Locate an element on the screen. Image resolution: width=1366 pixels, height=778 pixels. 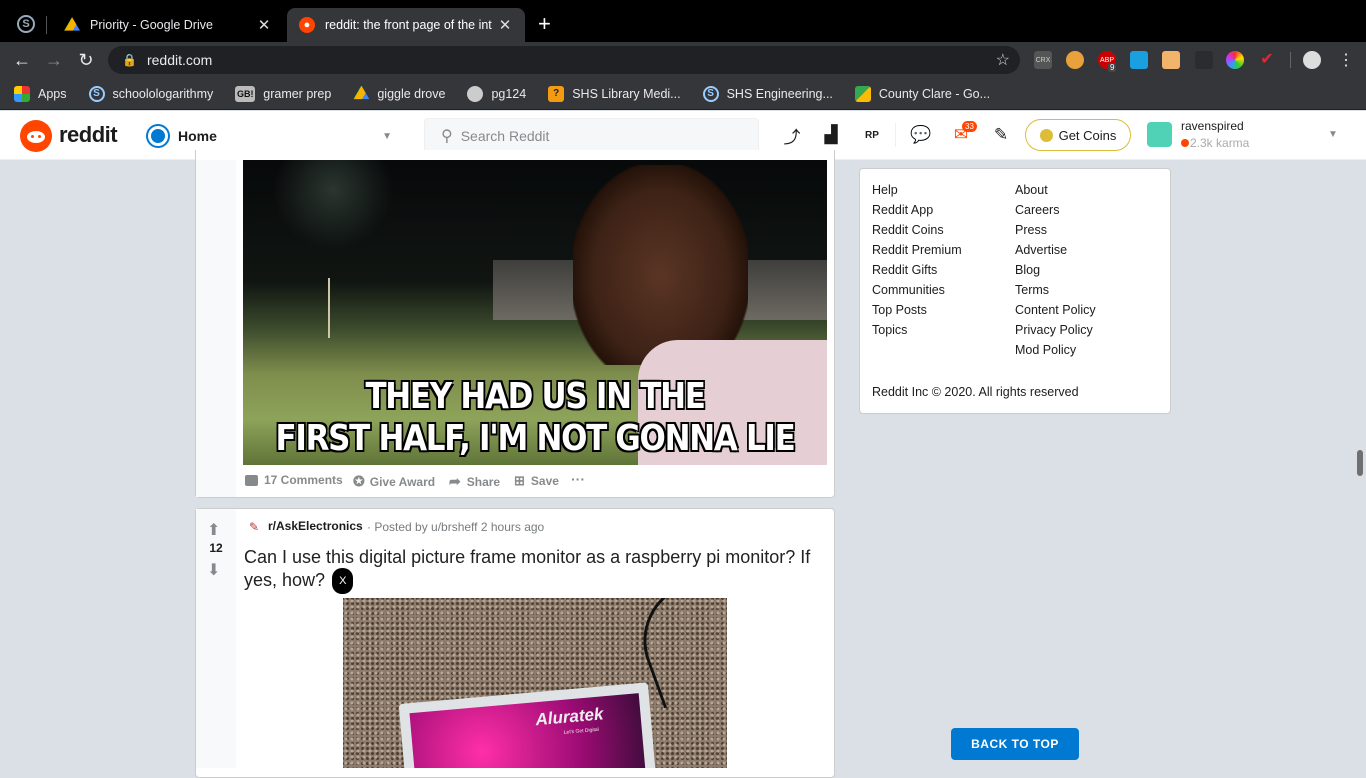
scrollbar-thumb is located at coordinates (1360, 463).